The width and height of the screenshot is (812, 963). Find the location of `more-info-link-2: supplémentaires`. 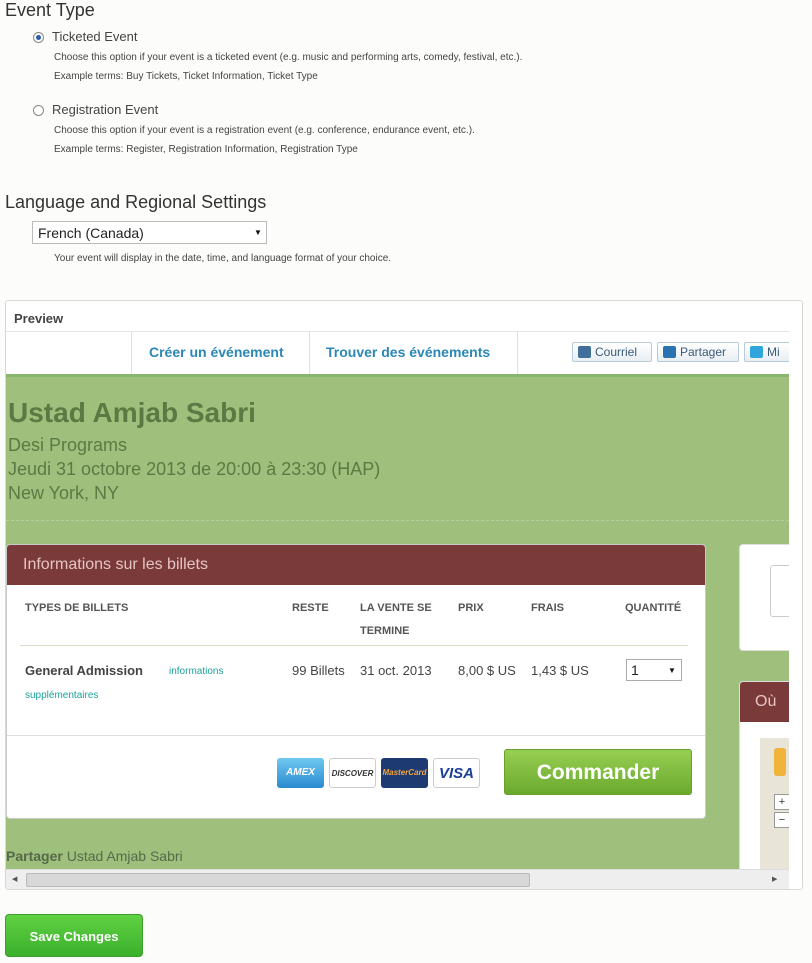

more-info-link-2: supplémentaires is located at coordinates (61, 695).